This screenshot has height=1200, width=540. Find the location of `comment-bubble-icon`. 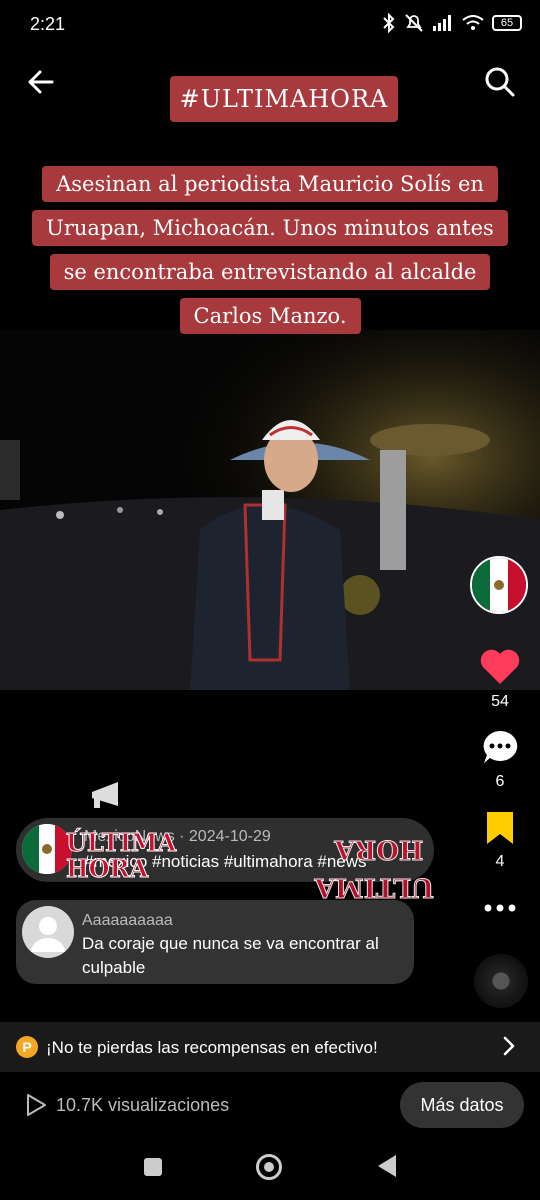

comment-bubble-icon is located at coordinates (500, 746).